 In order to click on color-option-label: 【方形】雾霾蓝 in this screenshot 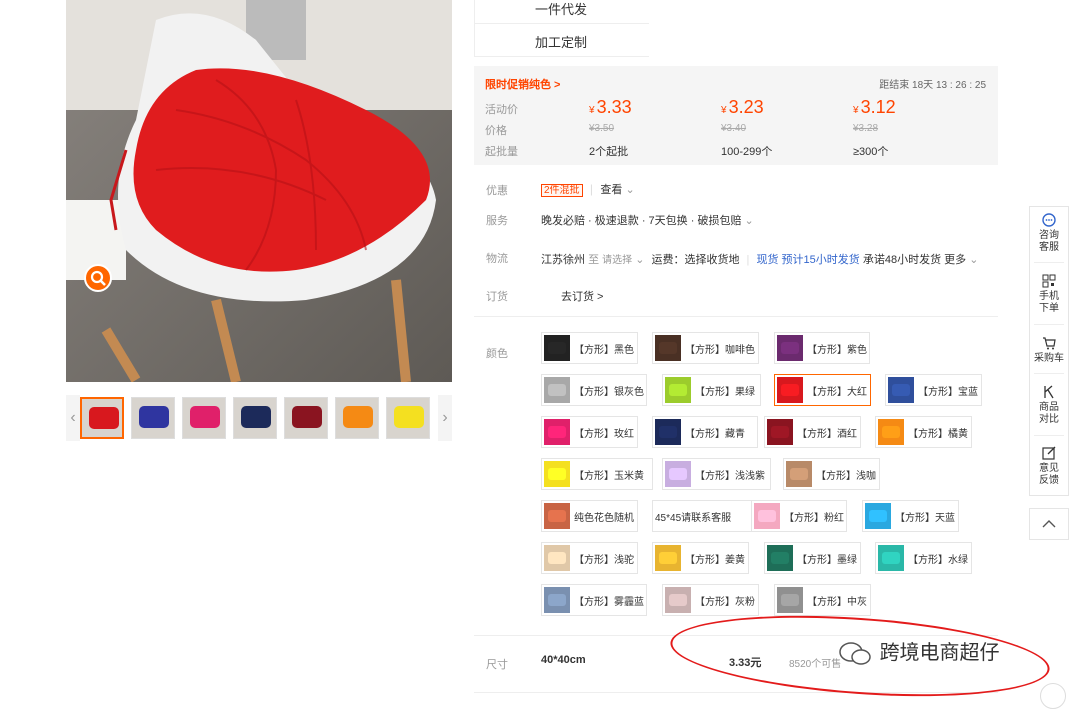, I will do `click(609, 602)`.